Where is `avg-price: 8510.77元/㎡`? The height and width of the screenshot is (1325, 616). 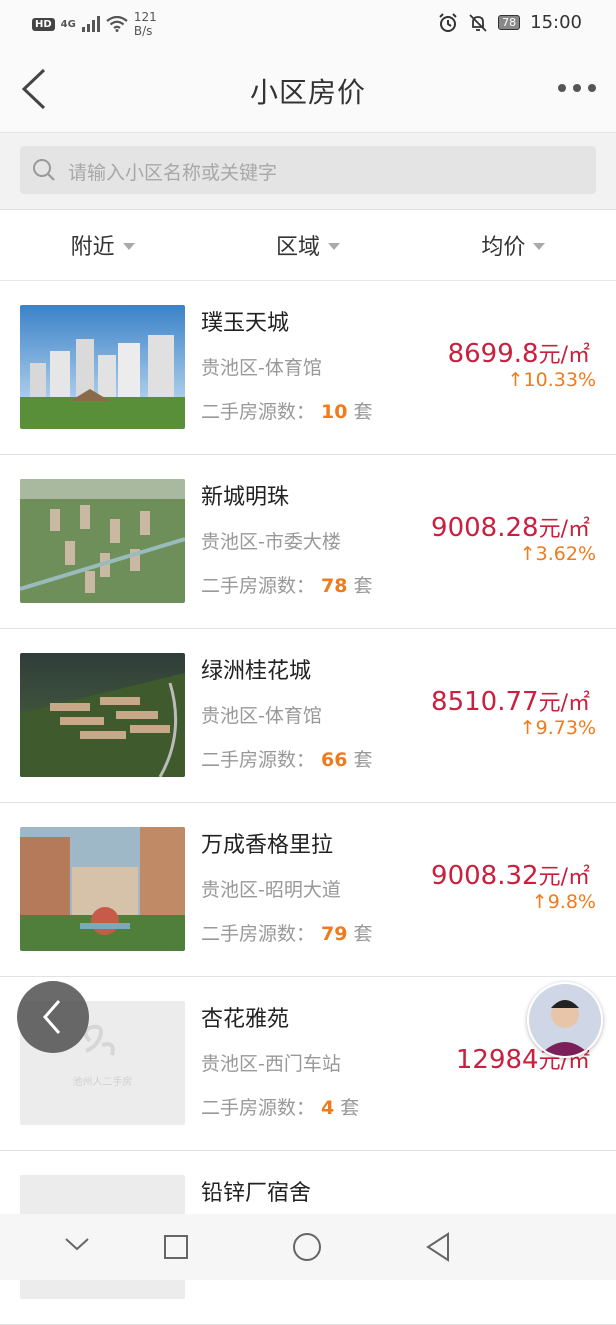
avg-price: 8510.77元/㎡ is located at coordinates (510, 702).